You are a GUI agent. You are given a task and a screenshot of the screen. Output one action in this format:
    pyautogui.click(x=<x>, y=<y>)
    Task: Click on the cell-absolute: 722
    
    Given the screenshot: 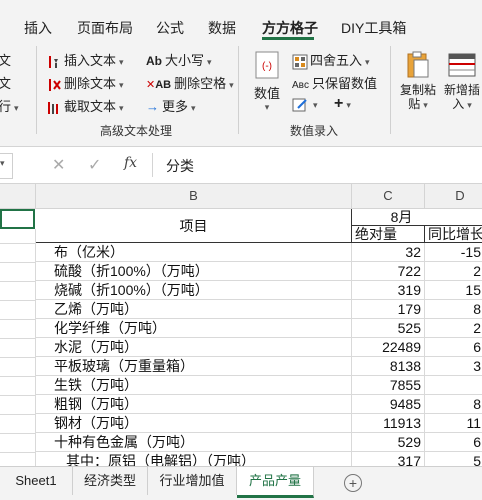 What is the action you would take?
    pyautogui.click(x=388, y=271)
    